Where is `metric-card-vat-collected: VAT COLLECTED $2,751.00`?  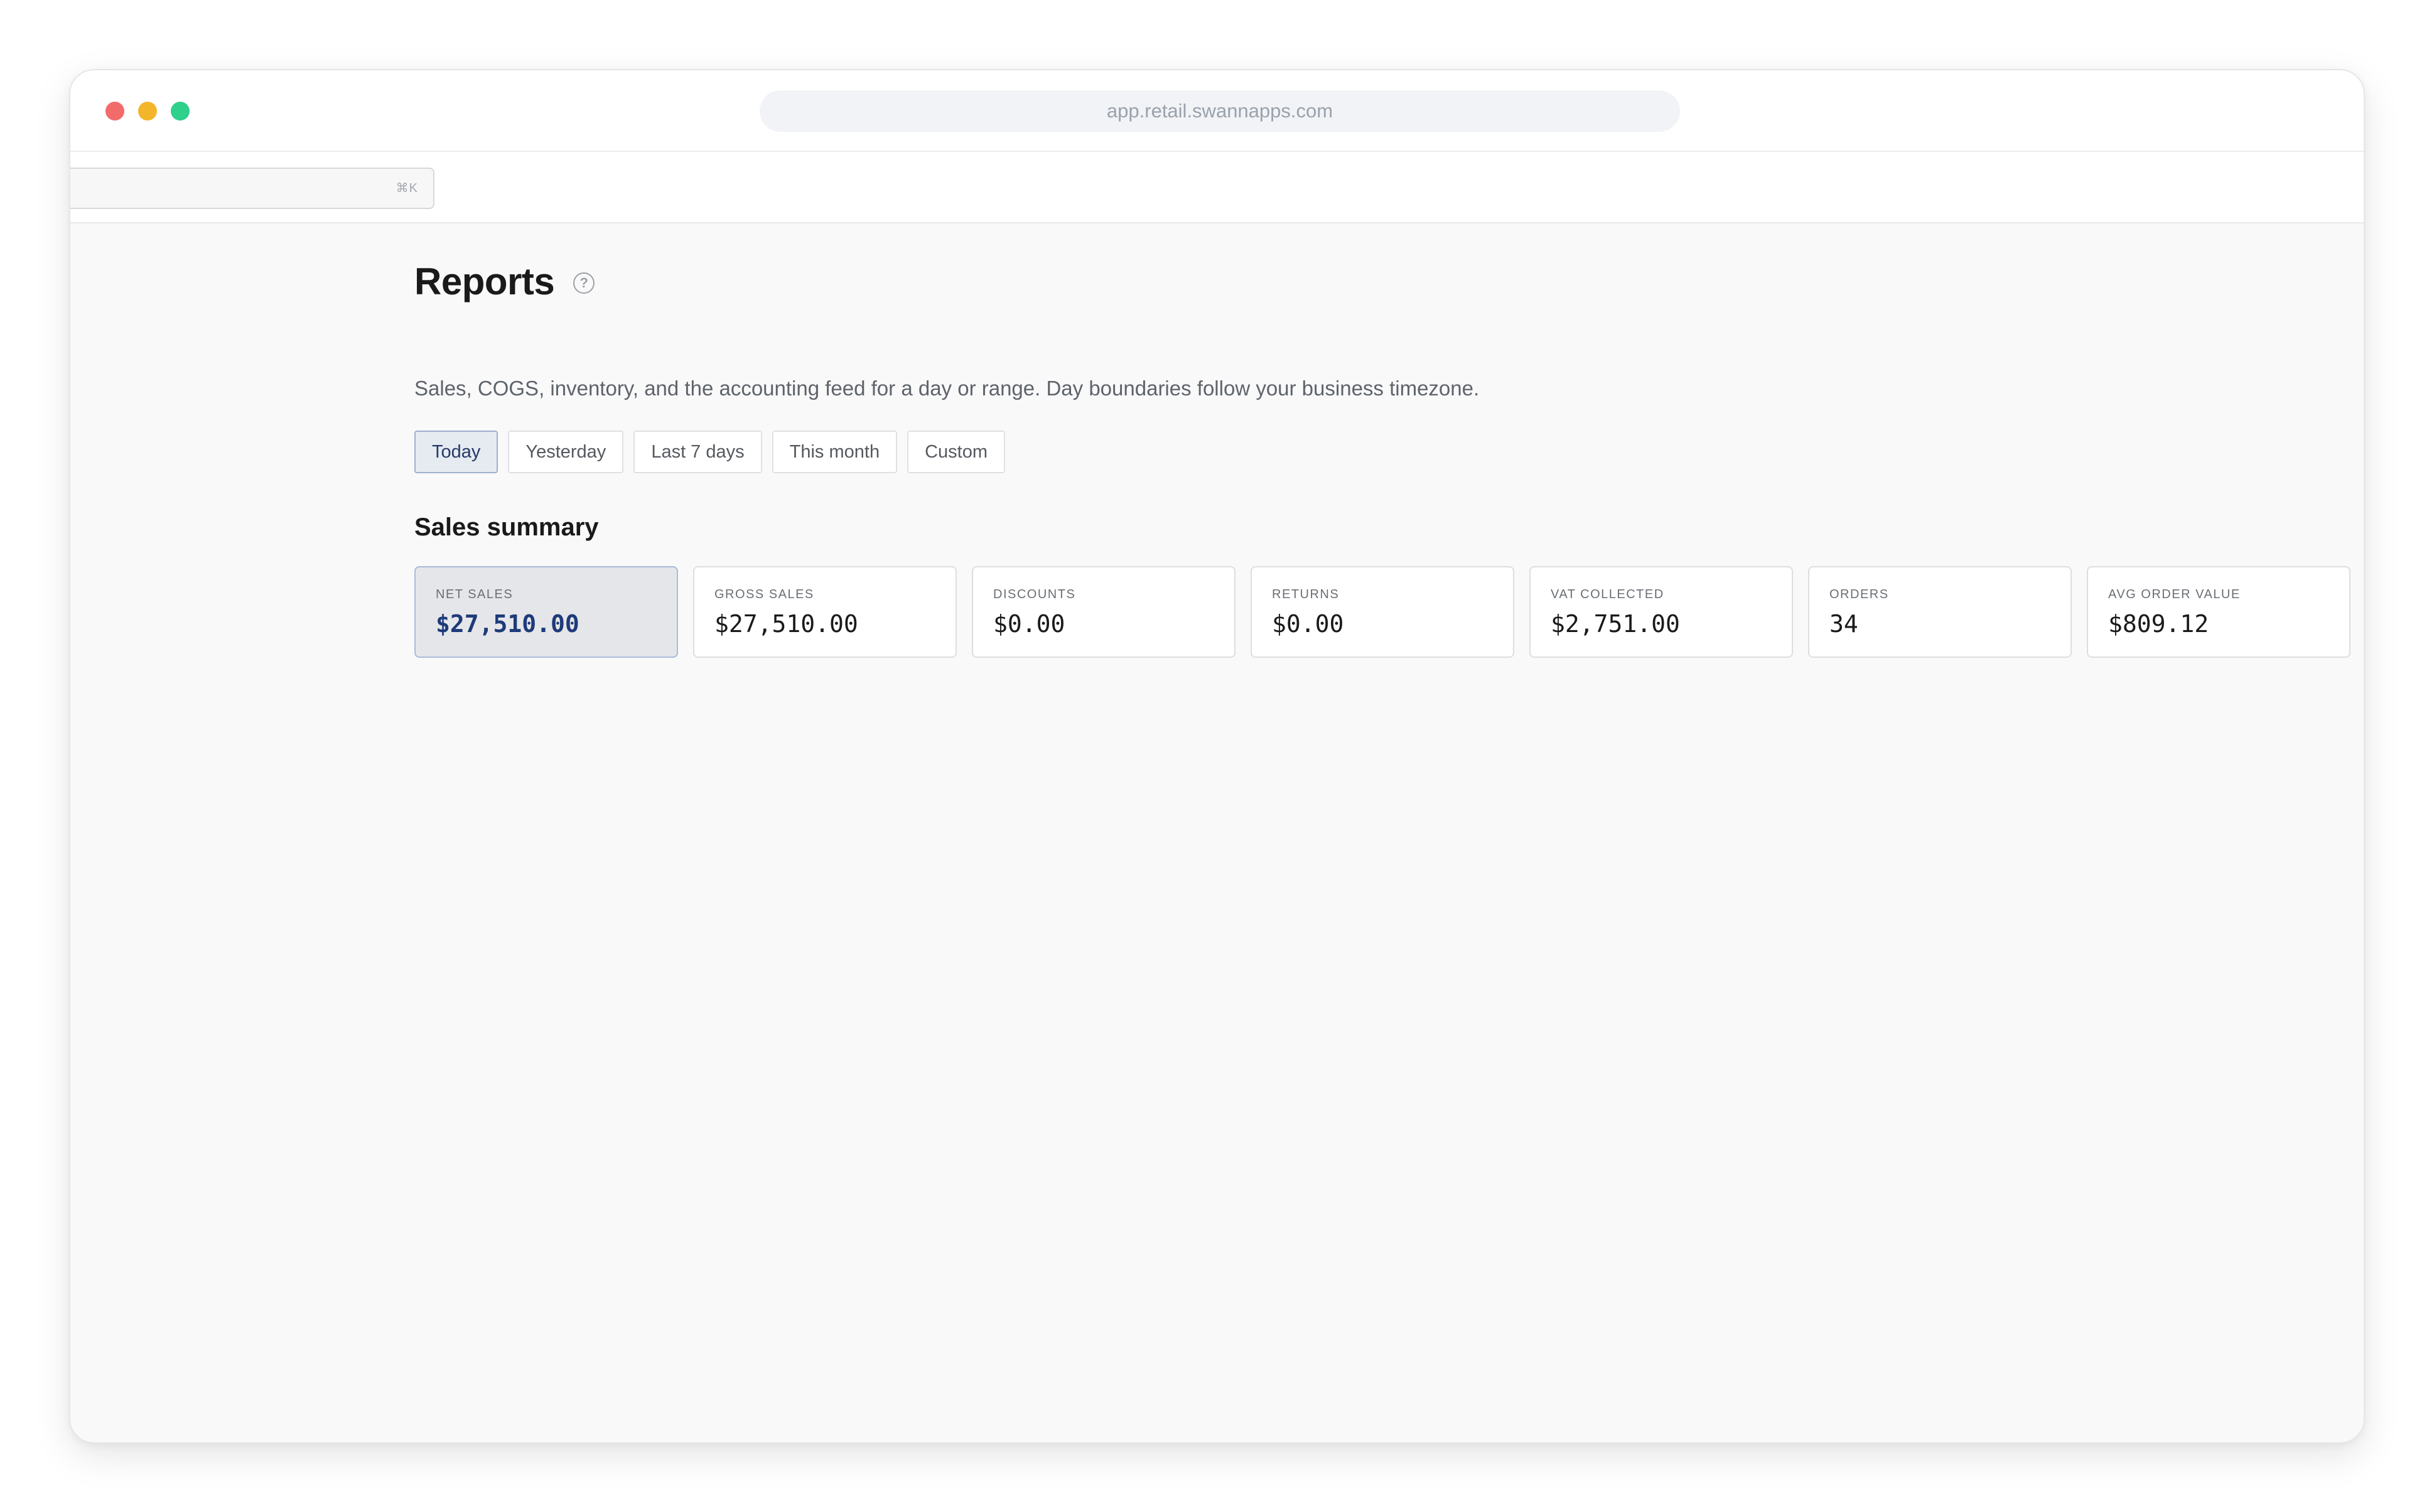
metric-card-vat-collected: VAT COLLECTED $2,751.00 is located at coordinates (1661, 612).